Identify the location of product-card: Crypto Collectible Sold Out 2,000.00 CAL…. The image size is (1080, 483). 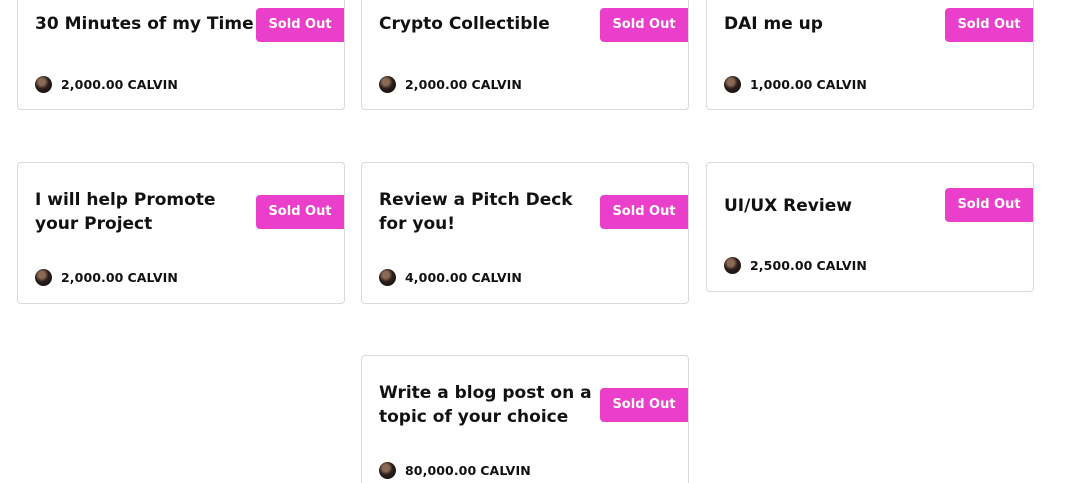
(525, 55).